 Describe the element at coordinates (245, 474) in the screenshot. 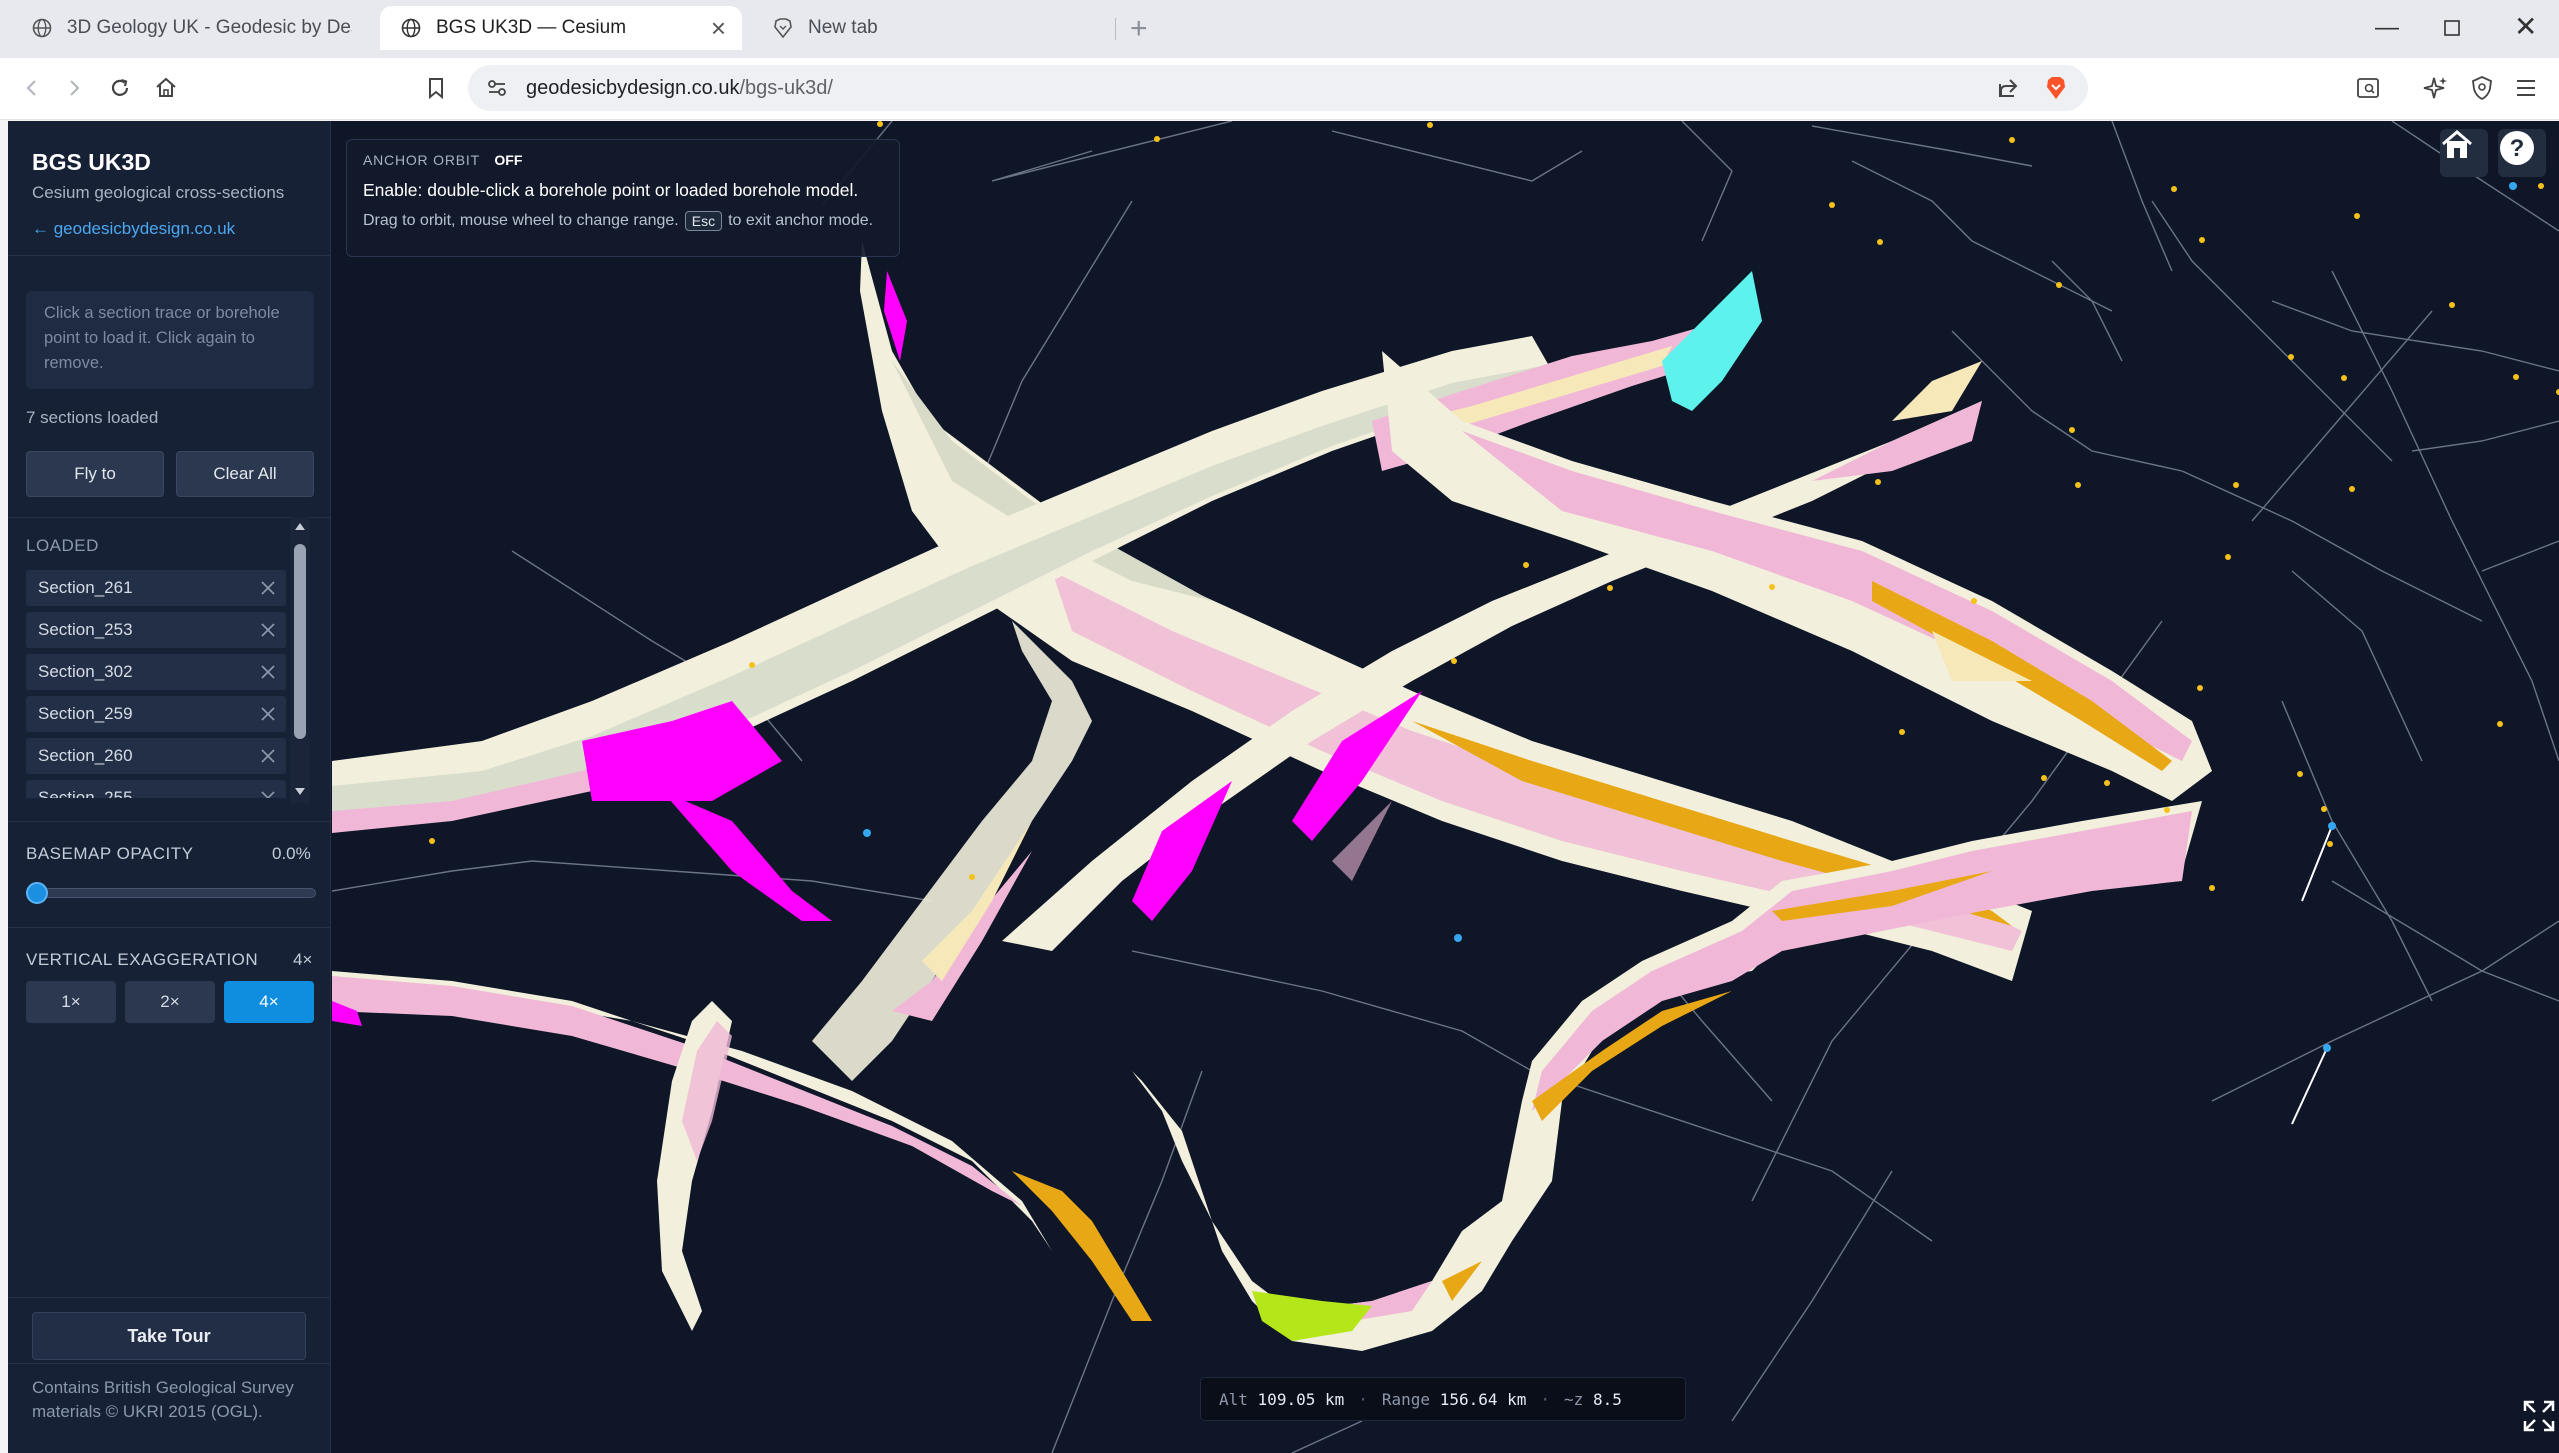

I see `clear-all-button: Clear All` at that location.